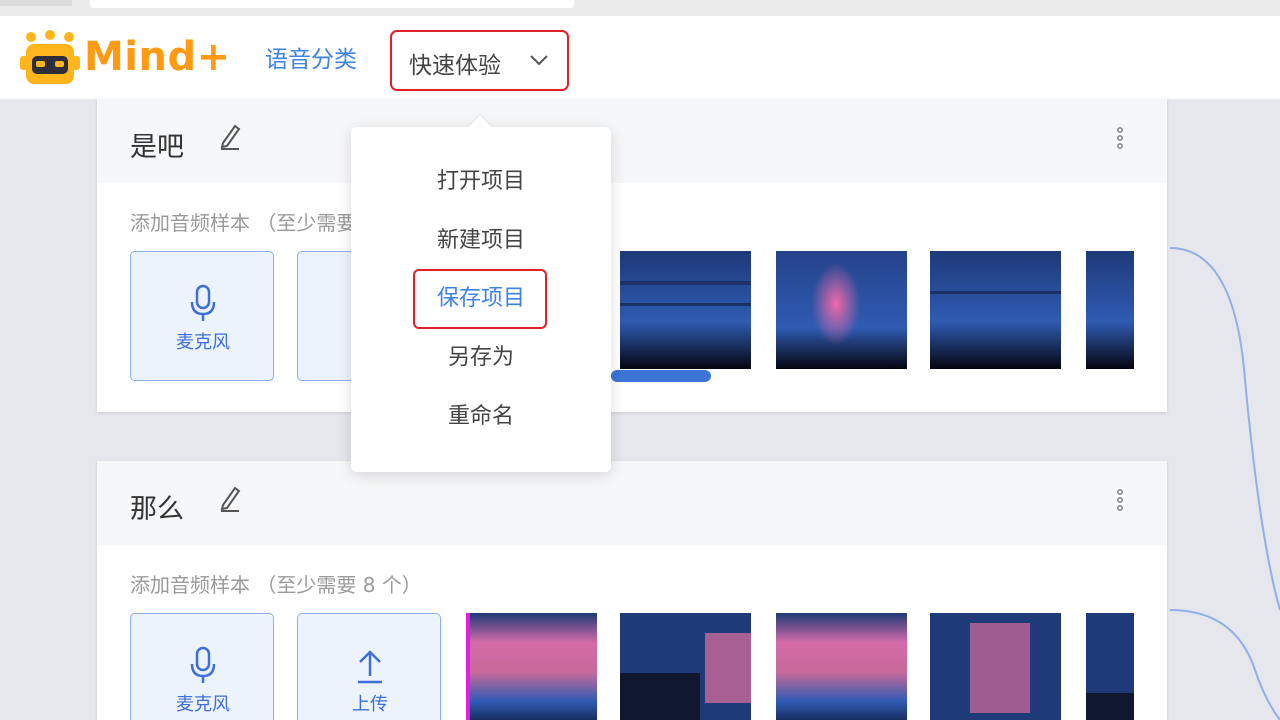  Describe the element at coordinates (276, 585) in the screenshot. I see `sample-hint: 添加音频样本 （至少需要 8 个）` at that location.